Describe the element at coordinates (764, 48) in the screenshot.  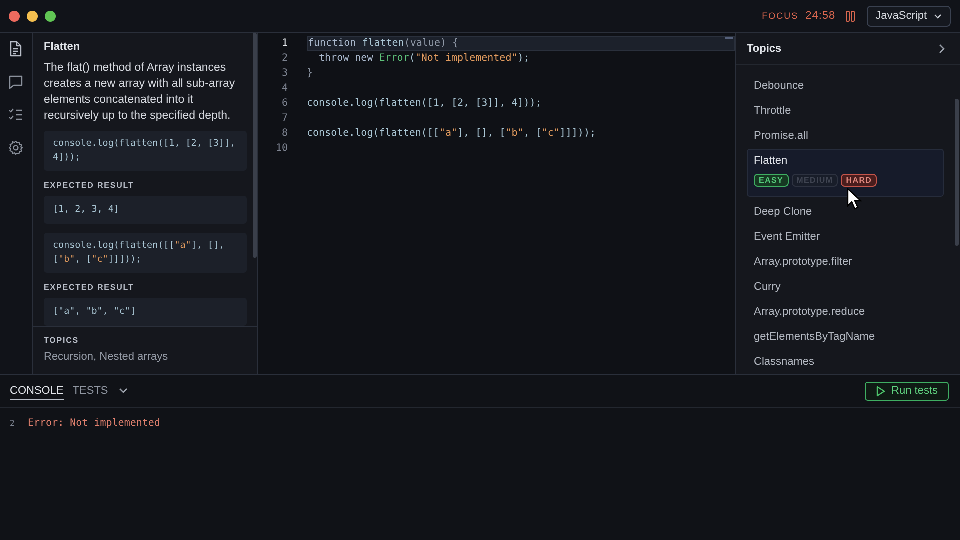
I see `panel-title: Topics` at that location.